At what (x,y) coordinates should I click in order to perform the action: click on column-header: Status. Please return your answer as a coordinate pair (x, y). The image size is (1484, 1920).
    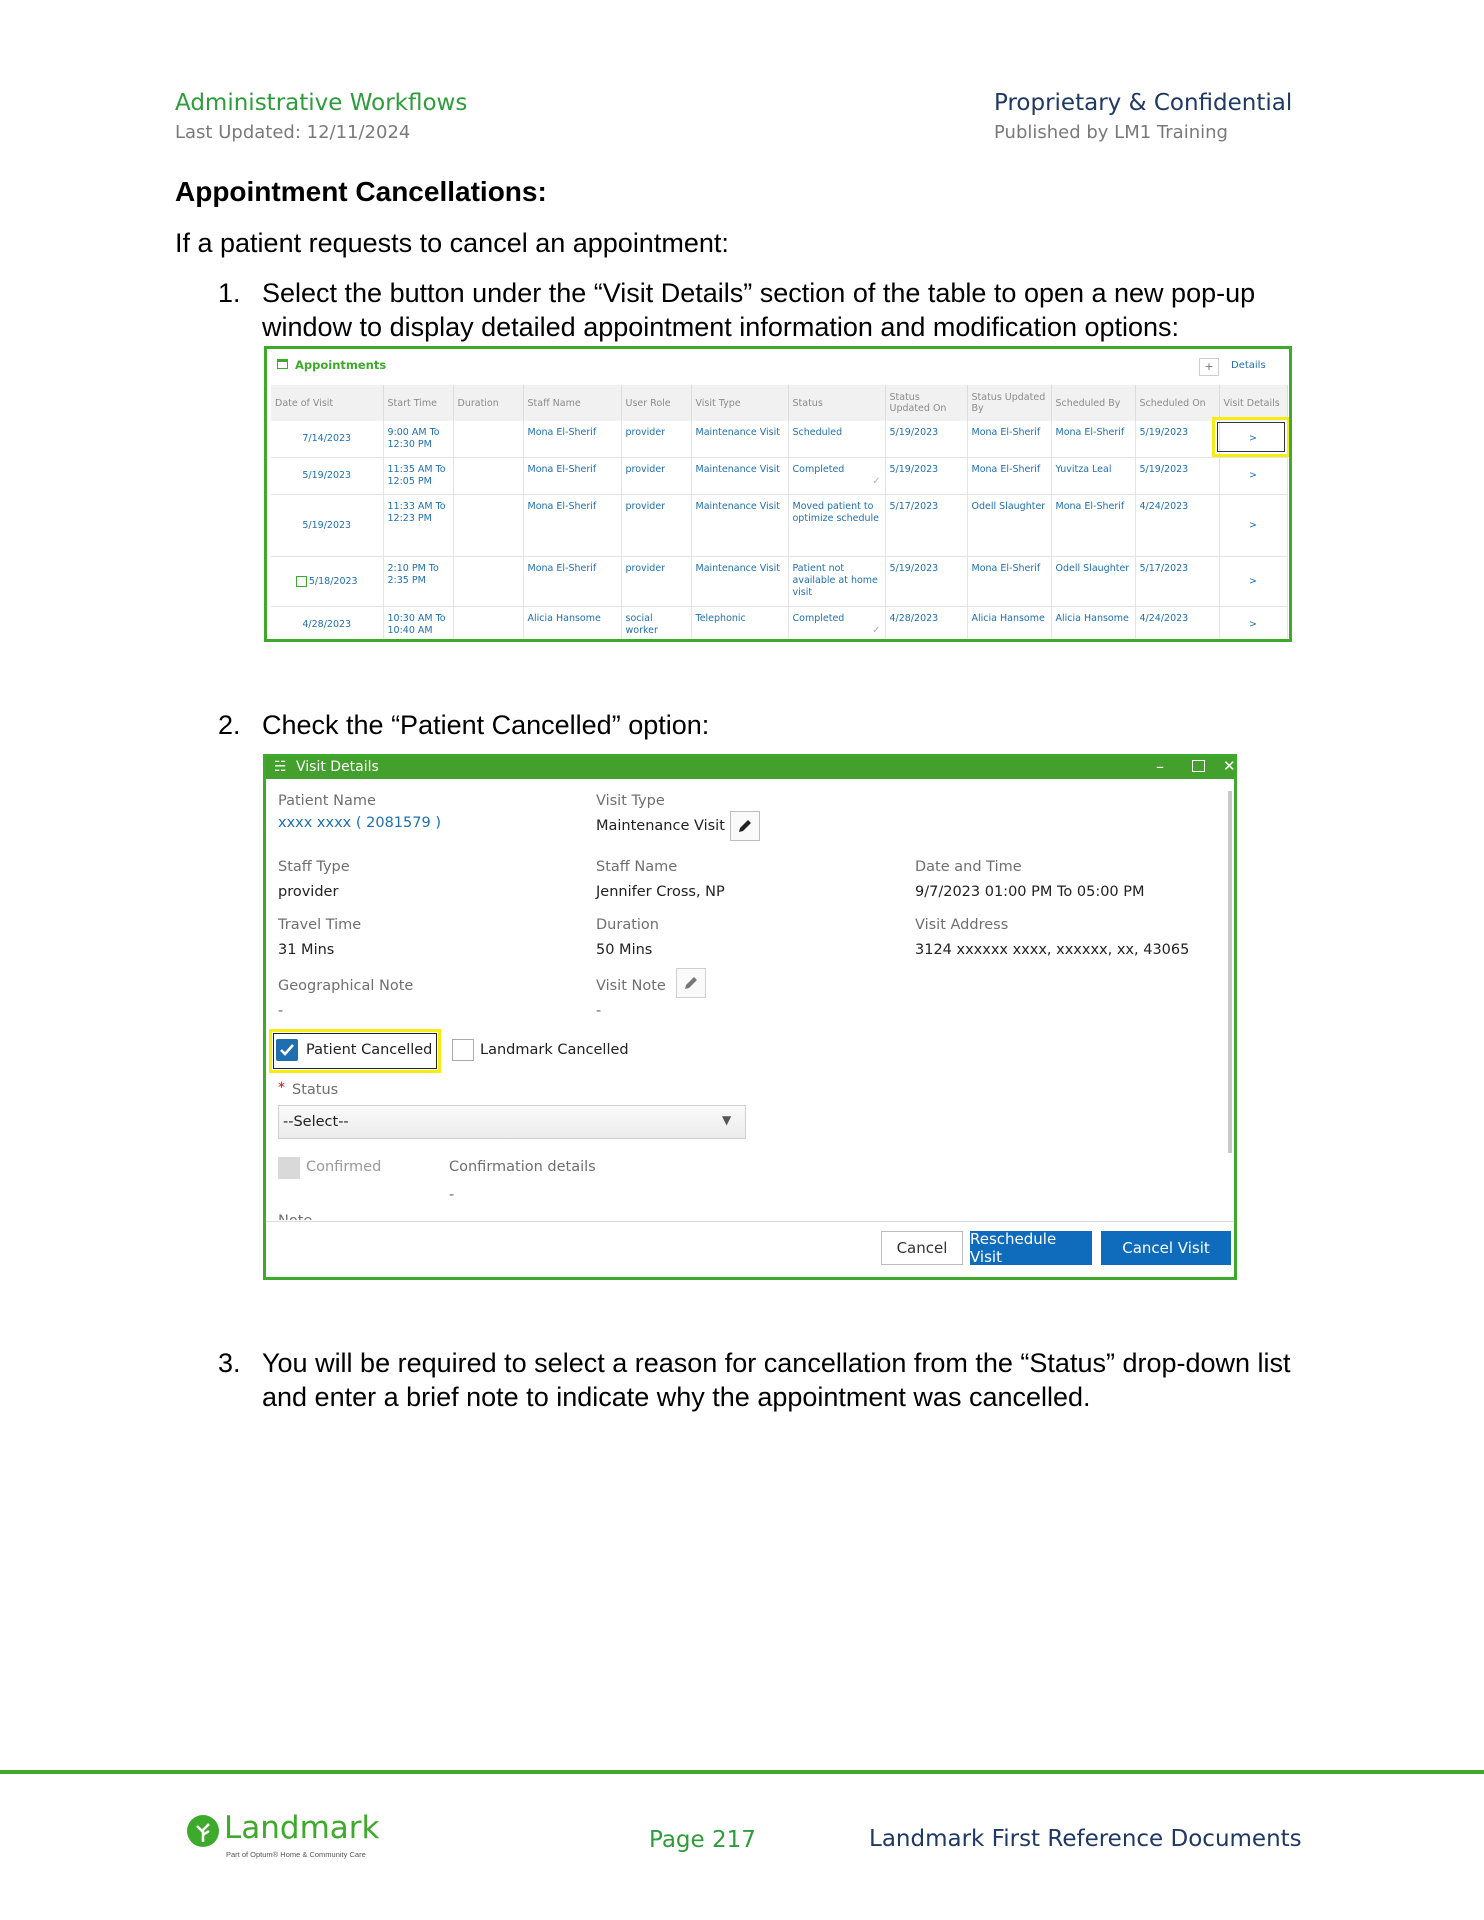
    Looking at the image, I should click on (837, 403).